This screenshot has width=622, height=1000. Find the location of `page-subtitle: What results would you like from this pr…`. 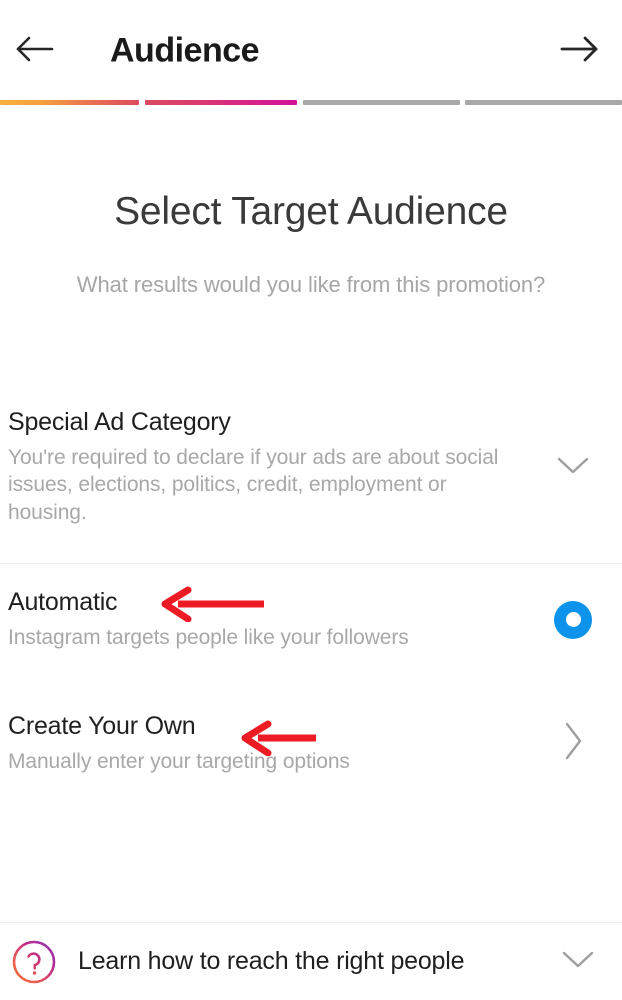

page-subtitle: What results would you like from this pr… is located at coordinates (311, 284).